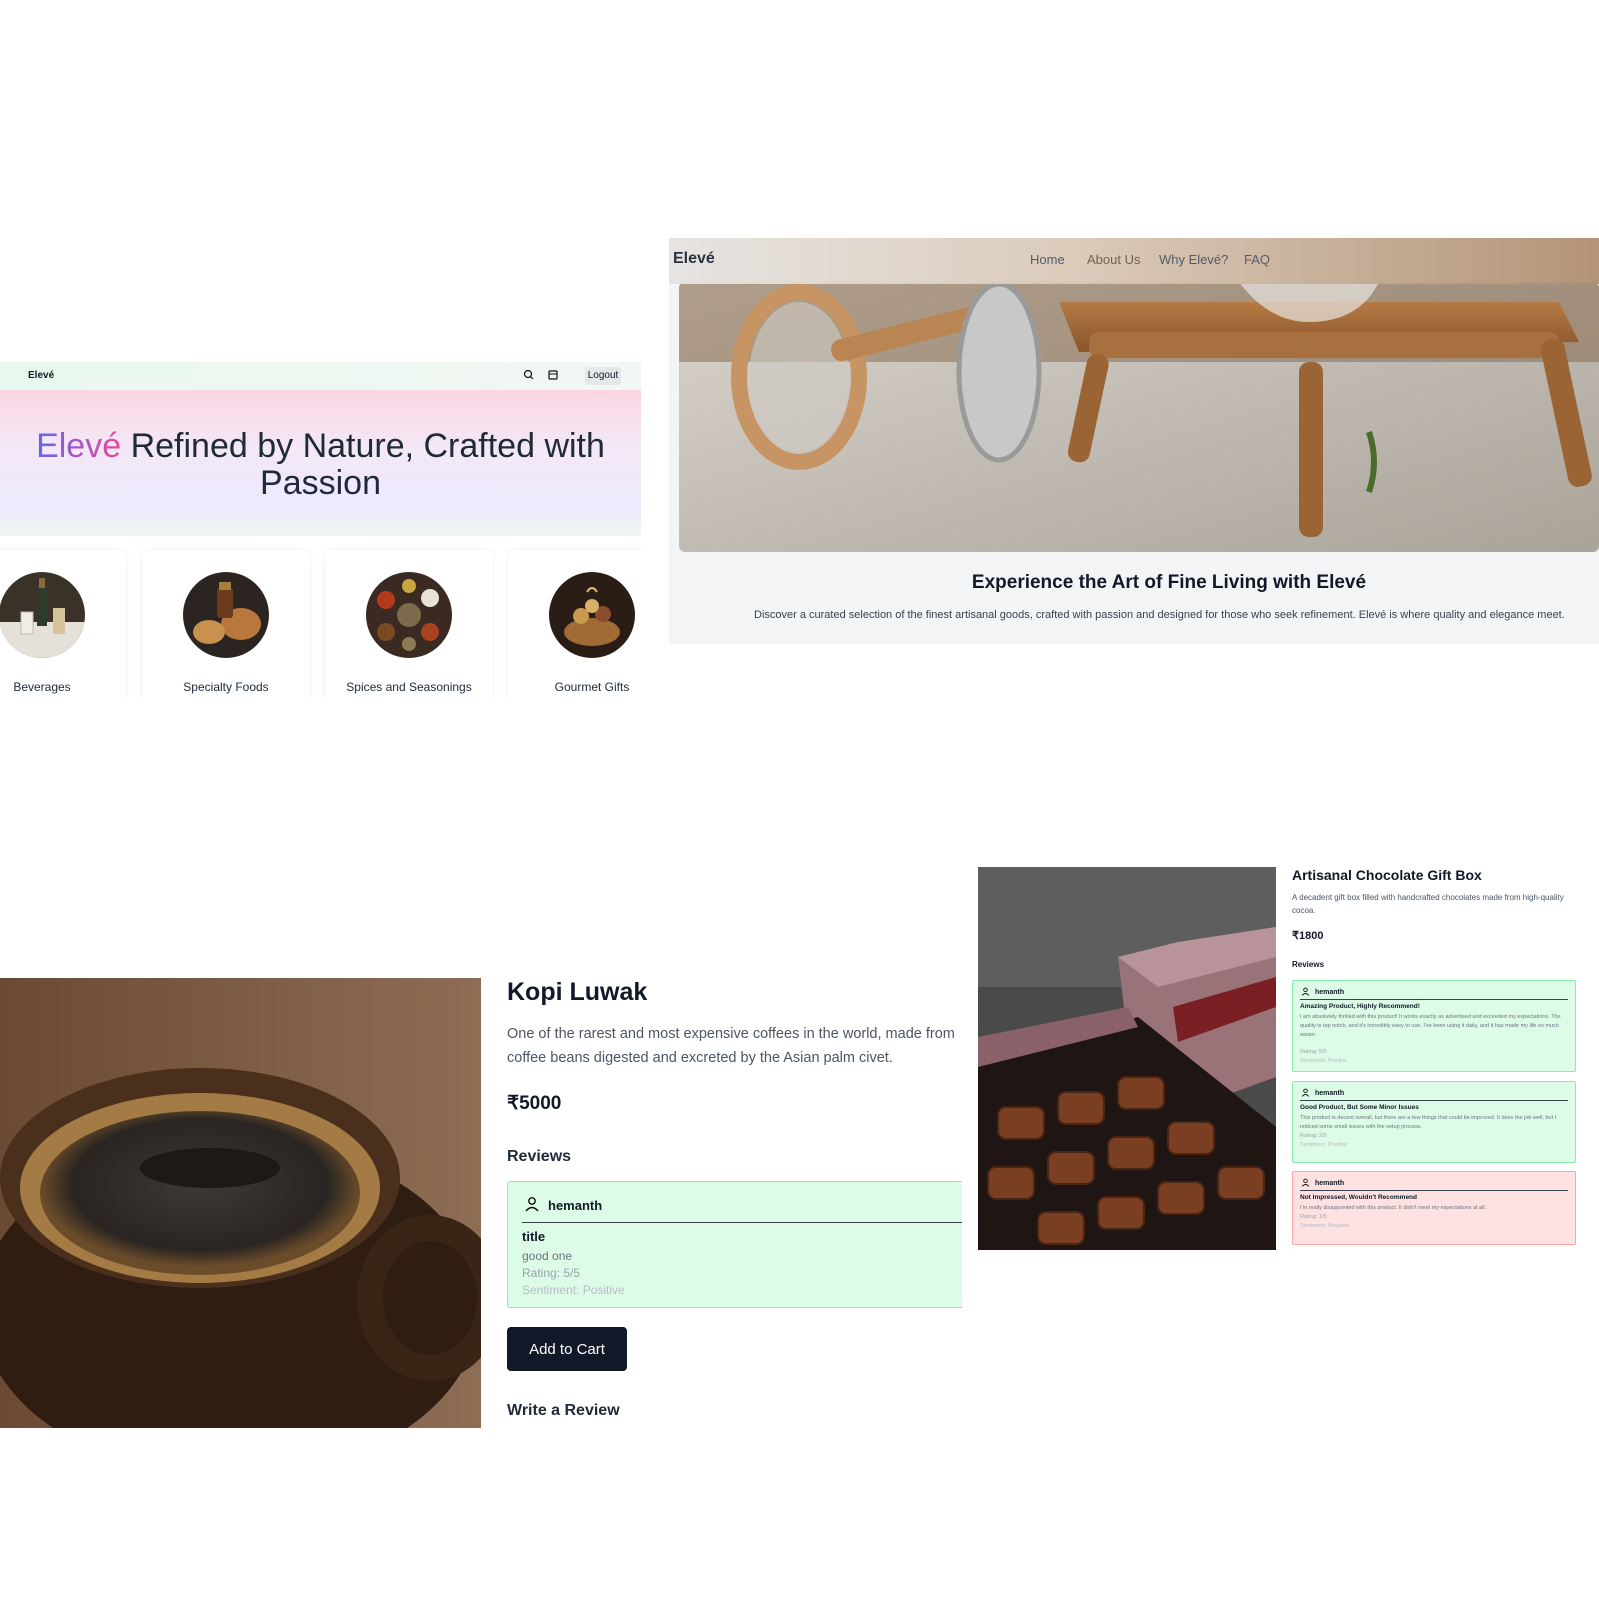 The width and height of the screenshot is (1599, 1599). Describe the element at coordinates (592, 615) in the screenshot. I see `gourmet-gifts-image` at that location.